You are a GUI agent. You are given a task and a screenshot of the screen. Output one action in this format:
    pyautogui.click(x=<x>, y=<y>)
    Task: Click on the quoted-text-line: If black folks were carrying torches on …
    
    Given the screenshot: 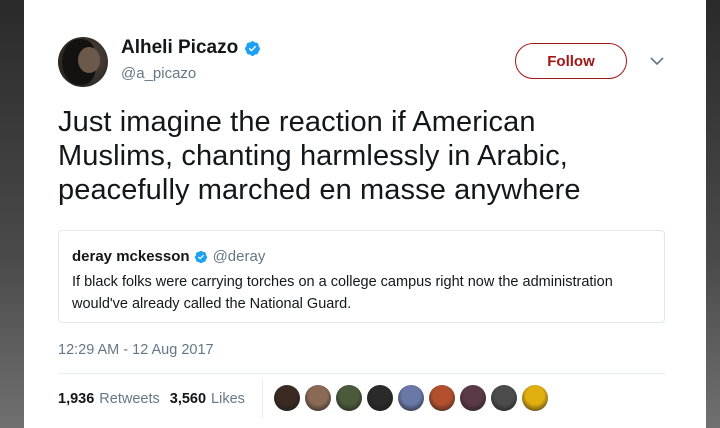 What is the action you would take?
    pyautogui.click(x=342, y=282)
    